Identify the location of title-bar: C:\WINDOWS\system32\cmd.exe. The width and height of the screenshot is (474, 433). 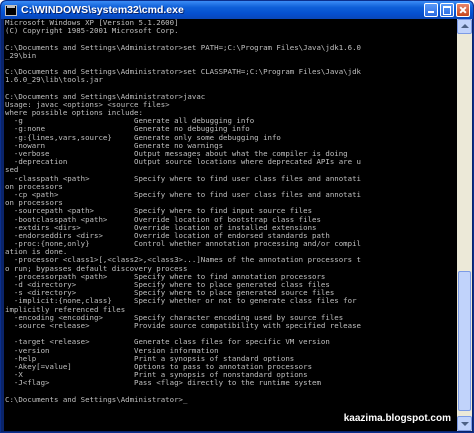
(237, 10).